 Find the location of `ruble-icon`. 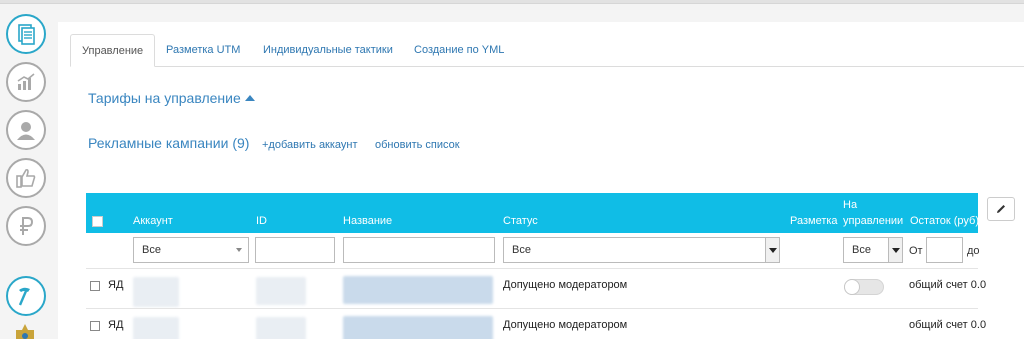

ruble-icon is located at coordinates (26, 226).